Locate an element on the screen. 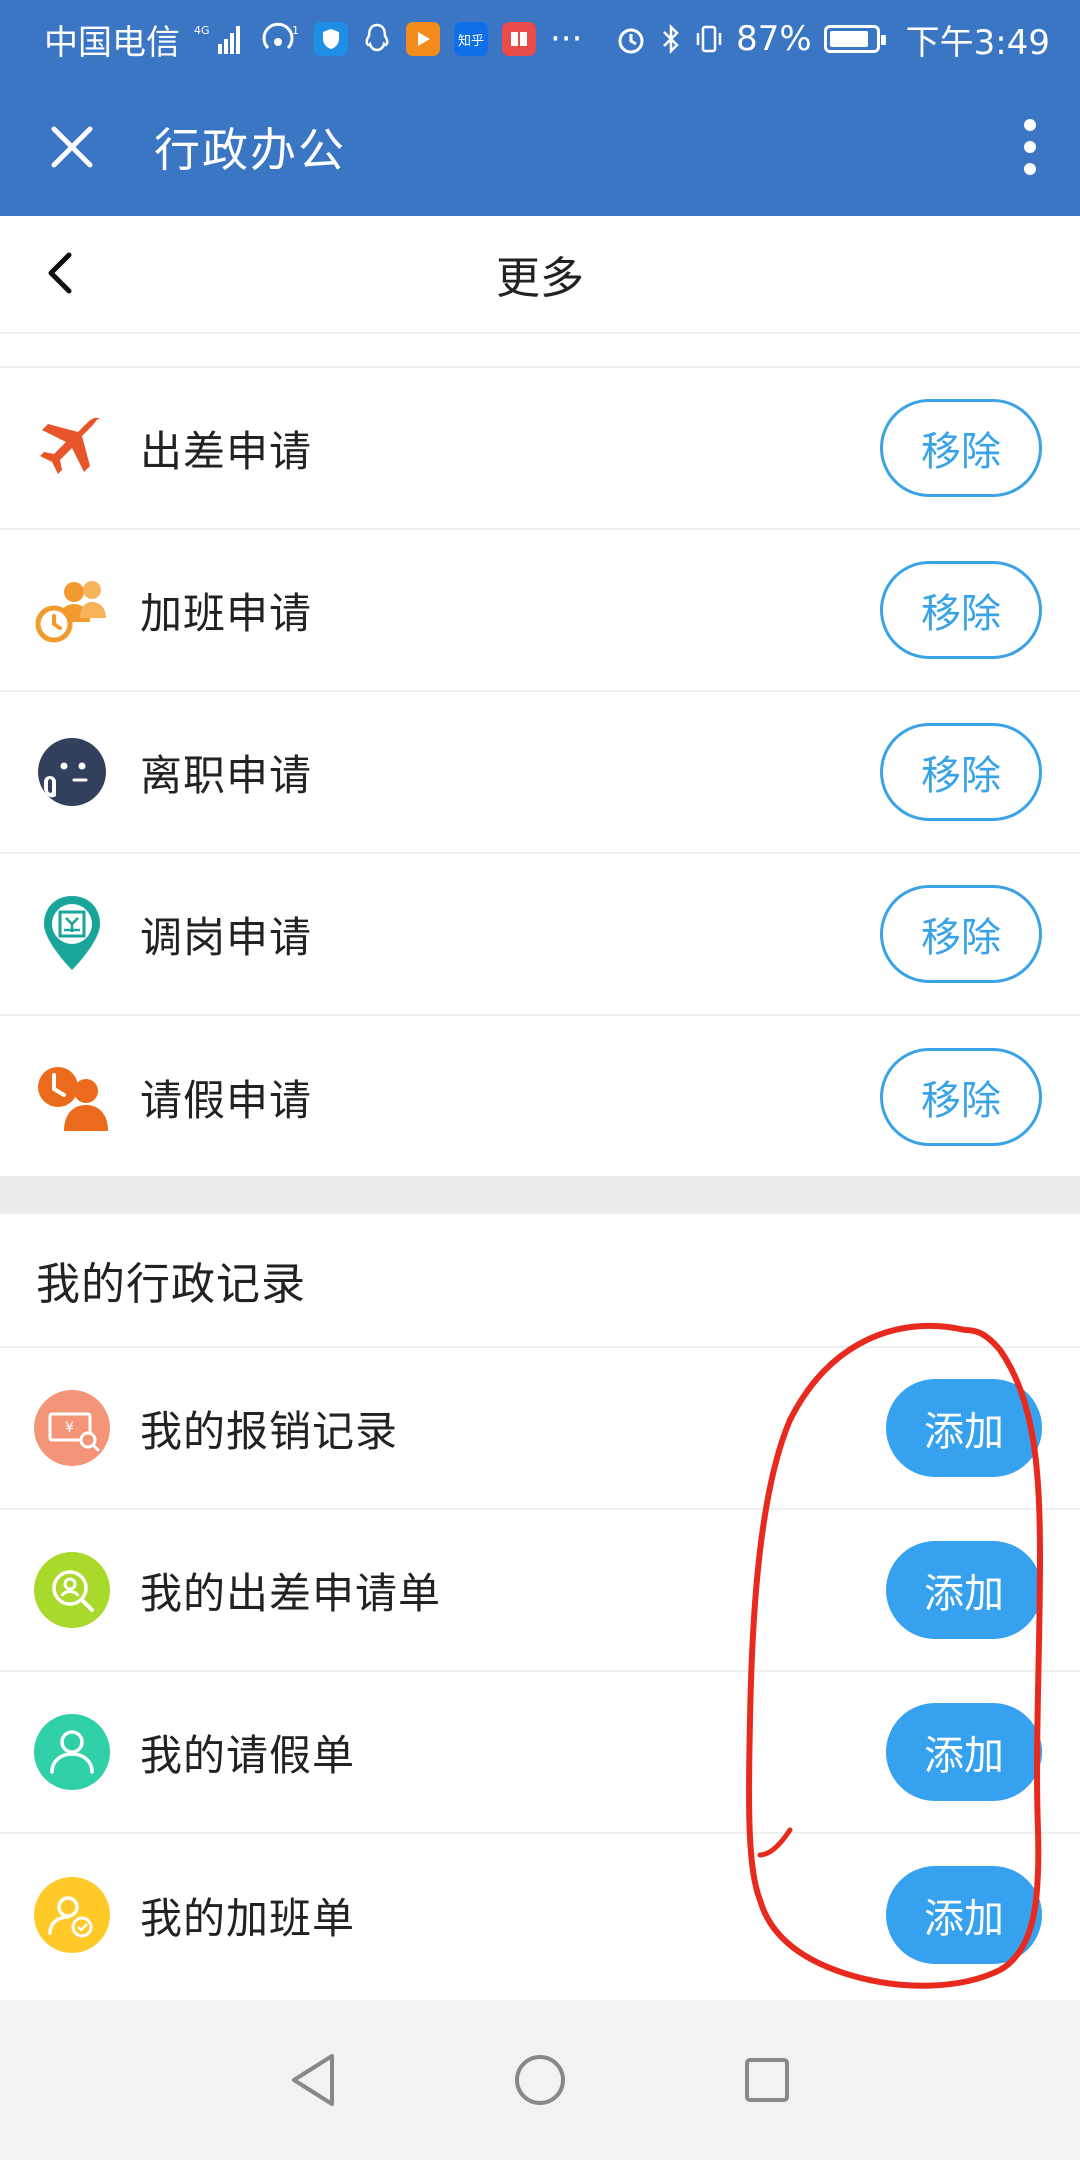 Image resolution: width=1080 pixels, height=2160 pixels. status-bar-left: 中国电信 4G 1 知乎 ··· is located at coordinates (329, 39).